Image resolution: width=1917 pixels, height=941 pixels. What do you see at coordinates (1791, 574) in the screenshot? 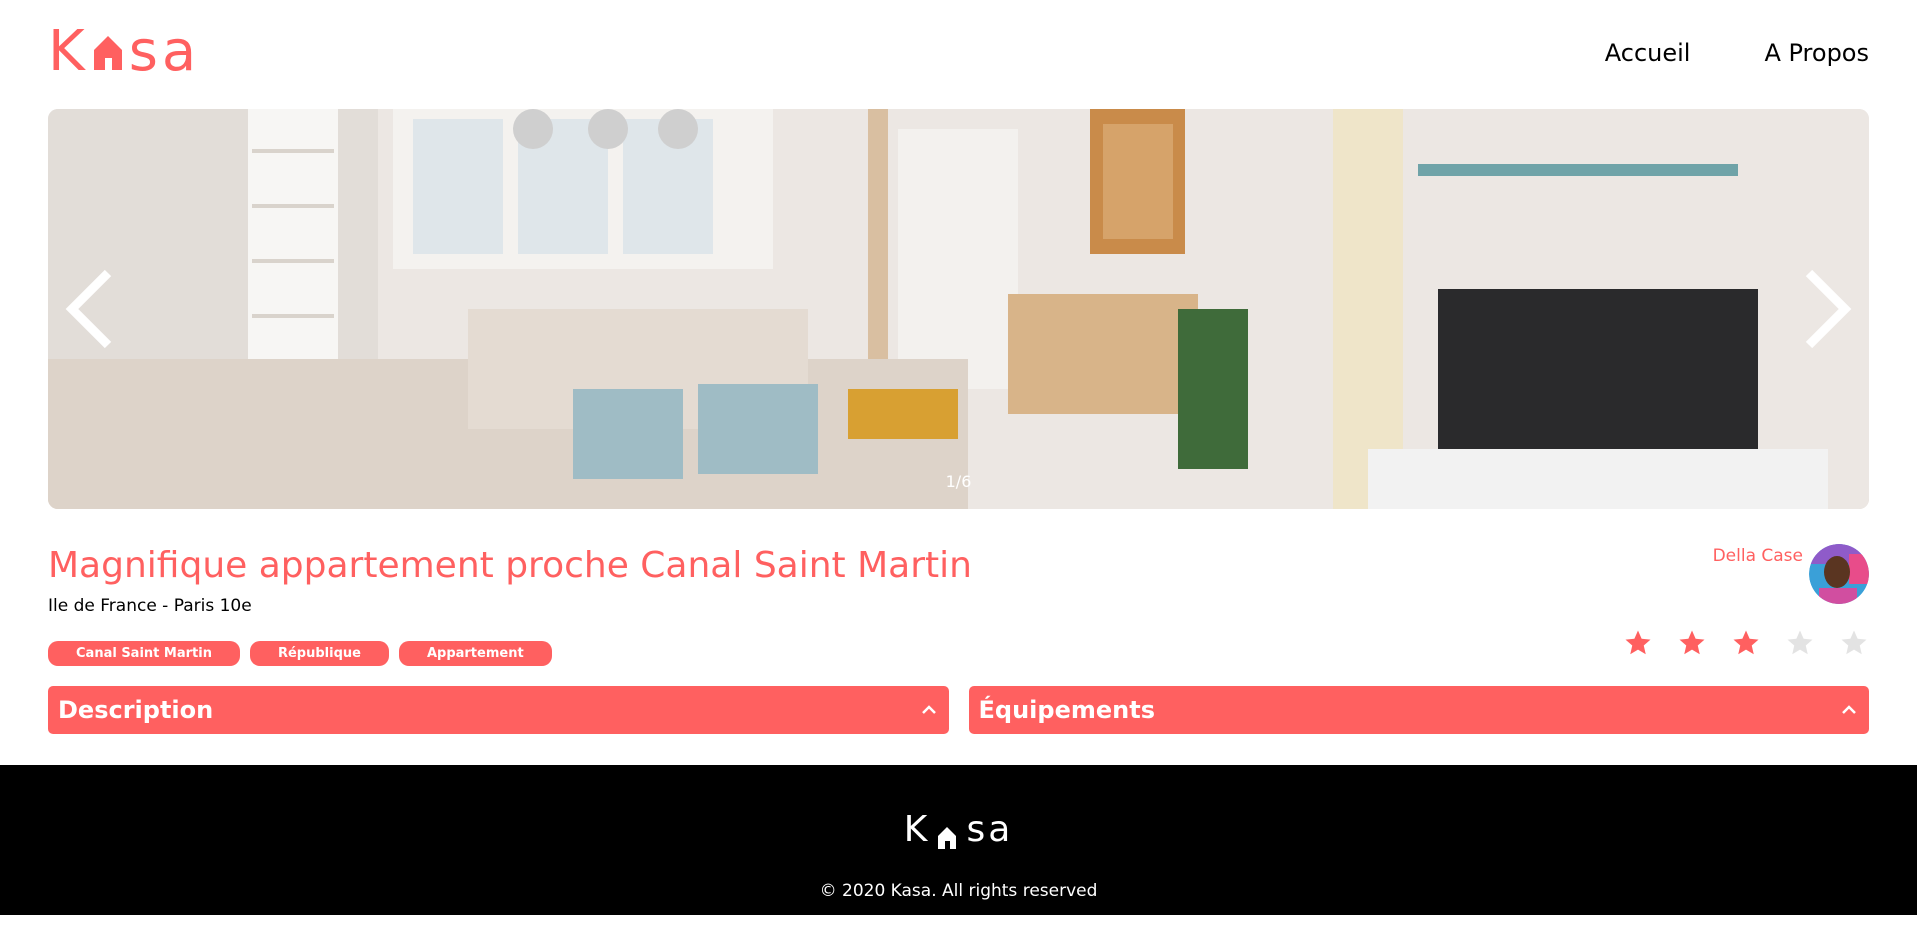
I see `host-info: Della Case` at bounding box center [1791, 574].